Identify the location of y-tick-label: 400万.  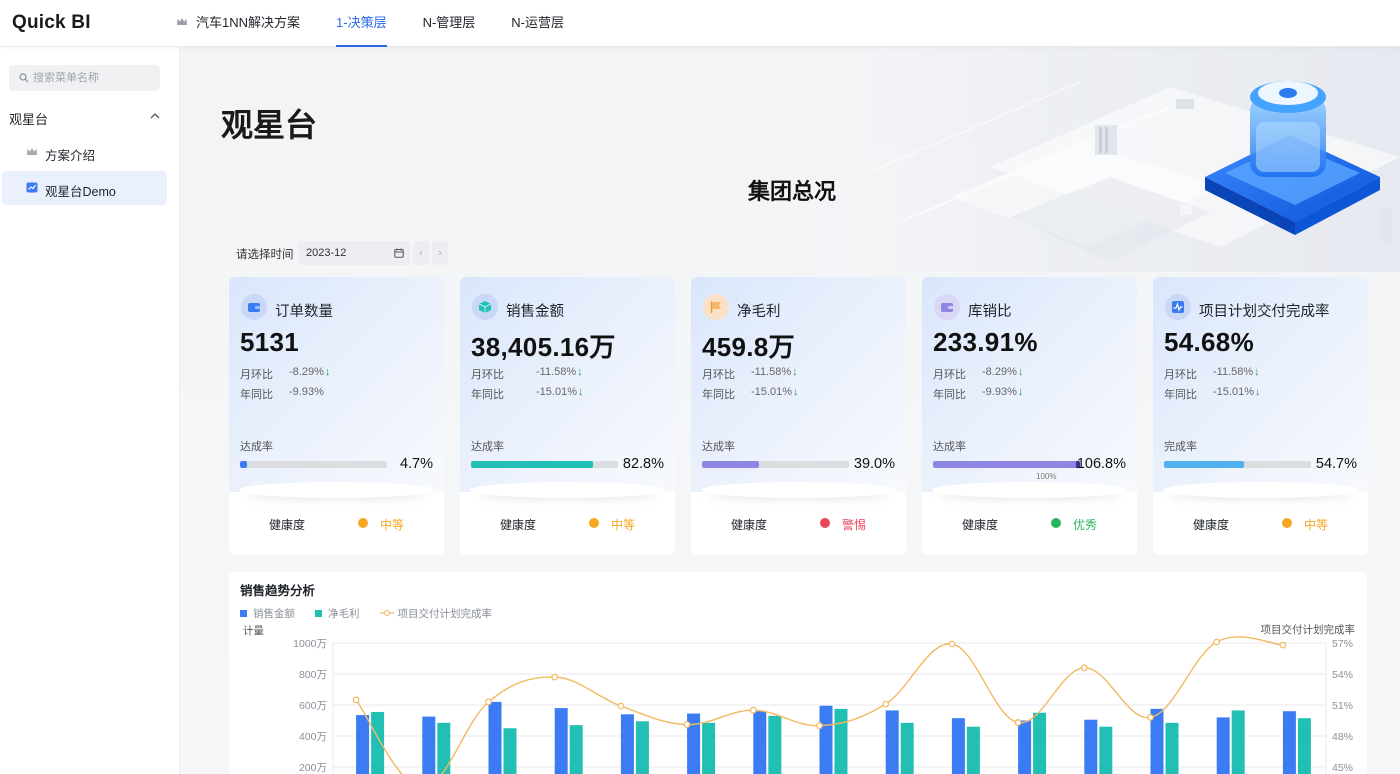
(313, 737).